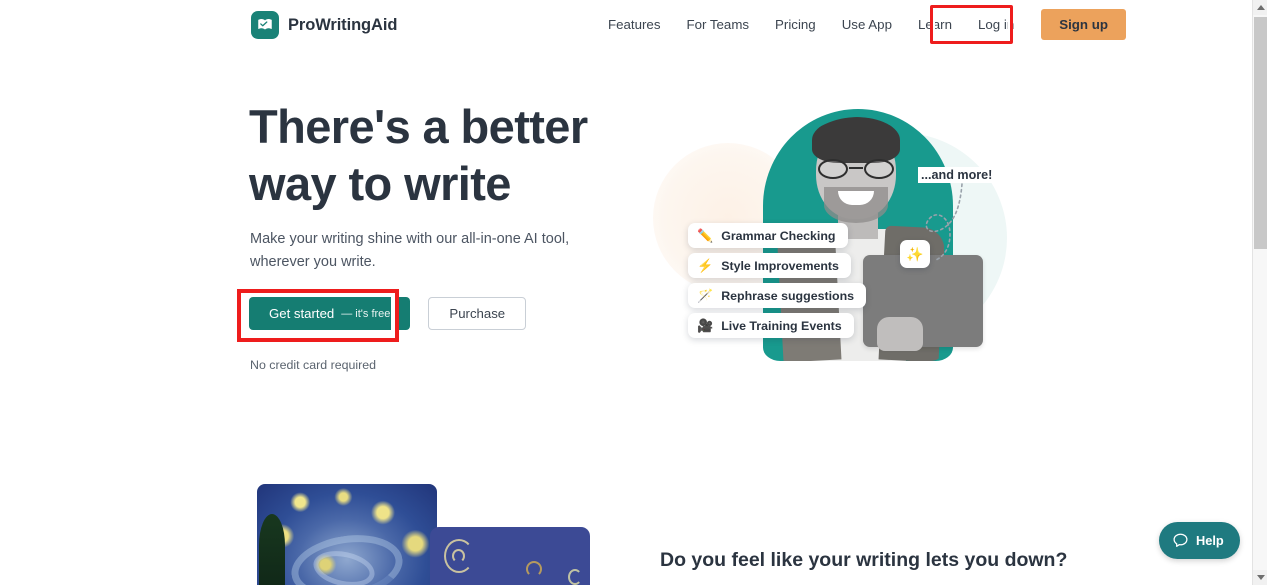 This screenshot has width=1267, height=585. I want to click on sign-up-button: Sign up, so click(1083, 24).